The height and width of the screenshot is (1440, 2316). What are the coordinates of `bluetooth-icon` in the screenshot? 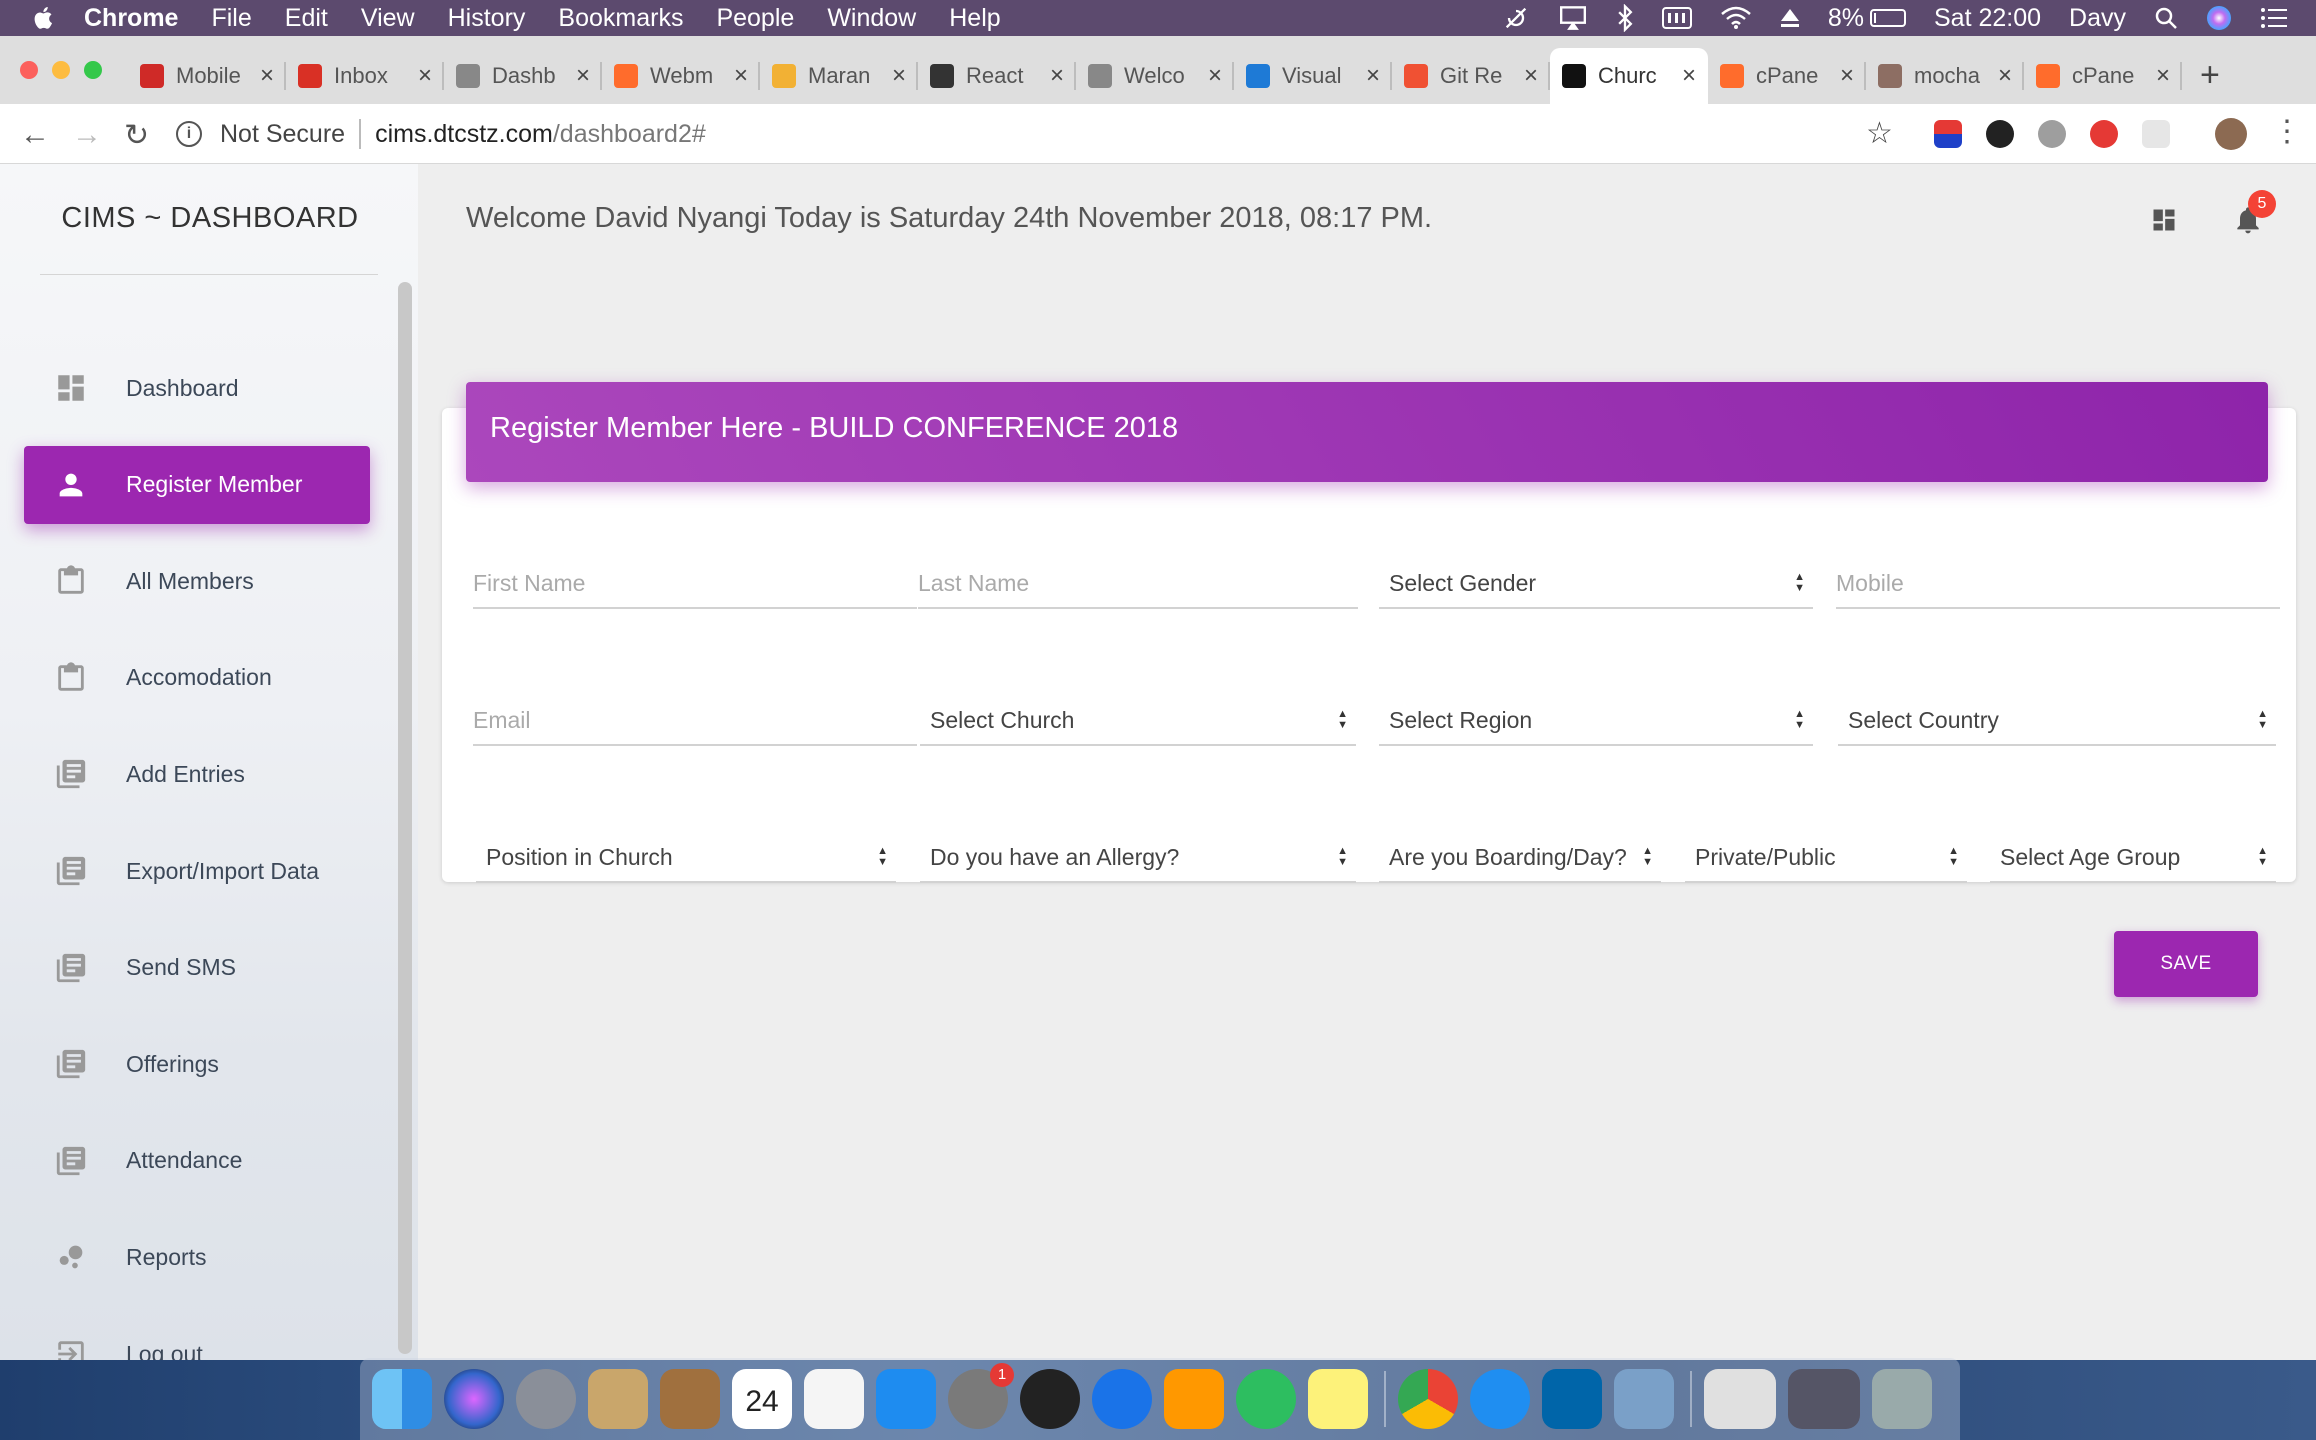 It's located at (1625, 18).